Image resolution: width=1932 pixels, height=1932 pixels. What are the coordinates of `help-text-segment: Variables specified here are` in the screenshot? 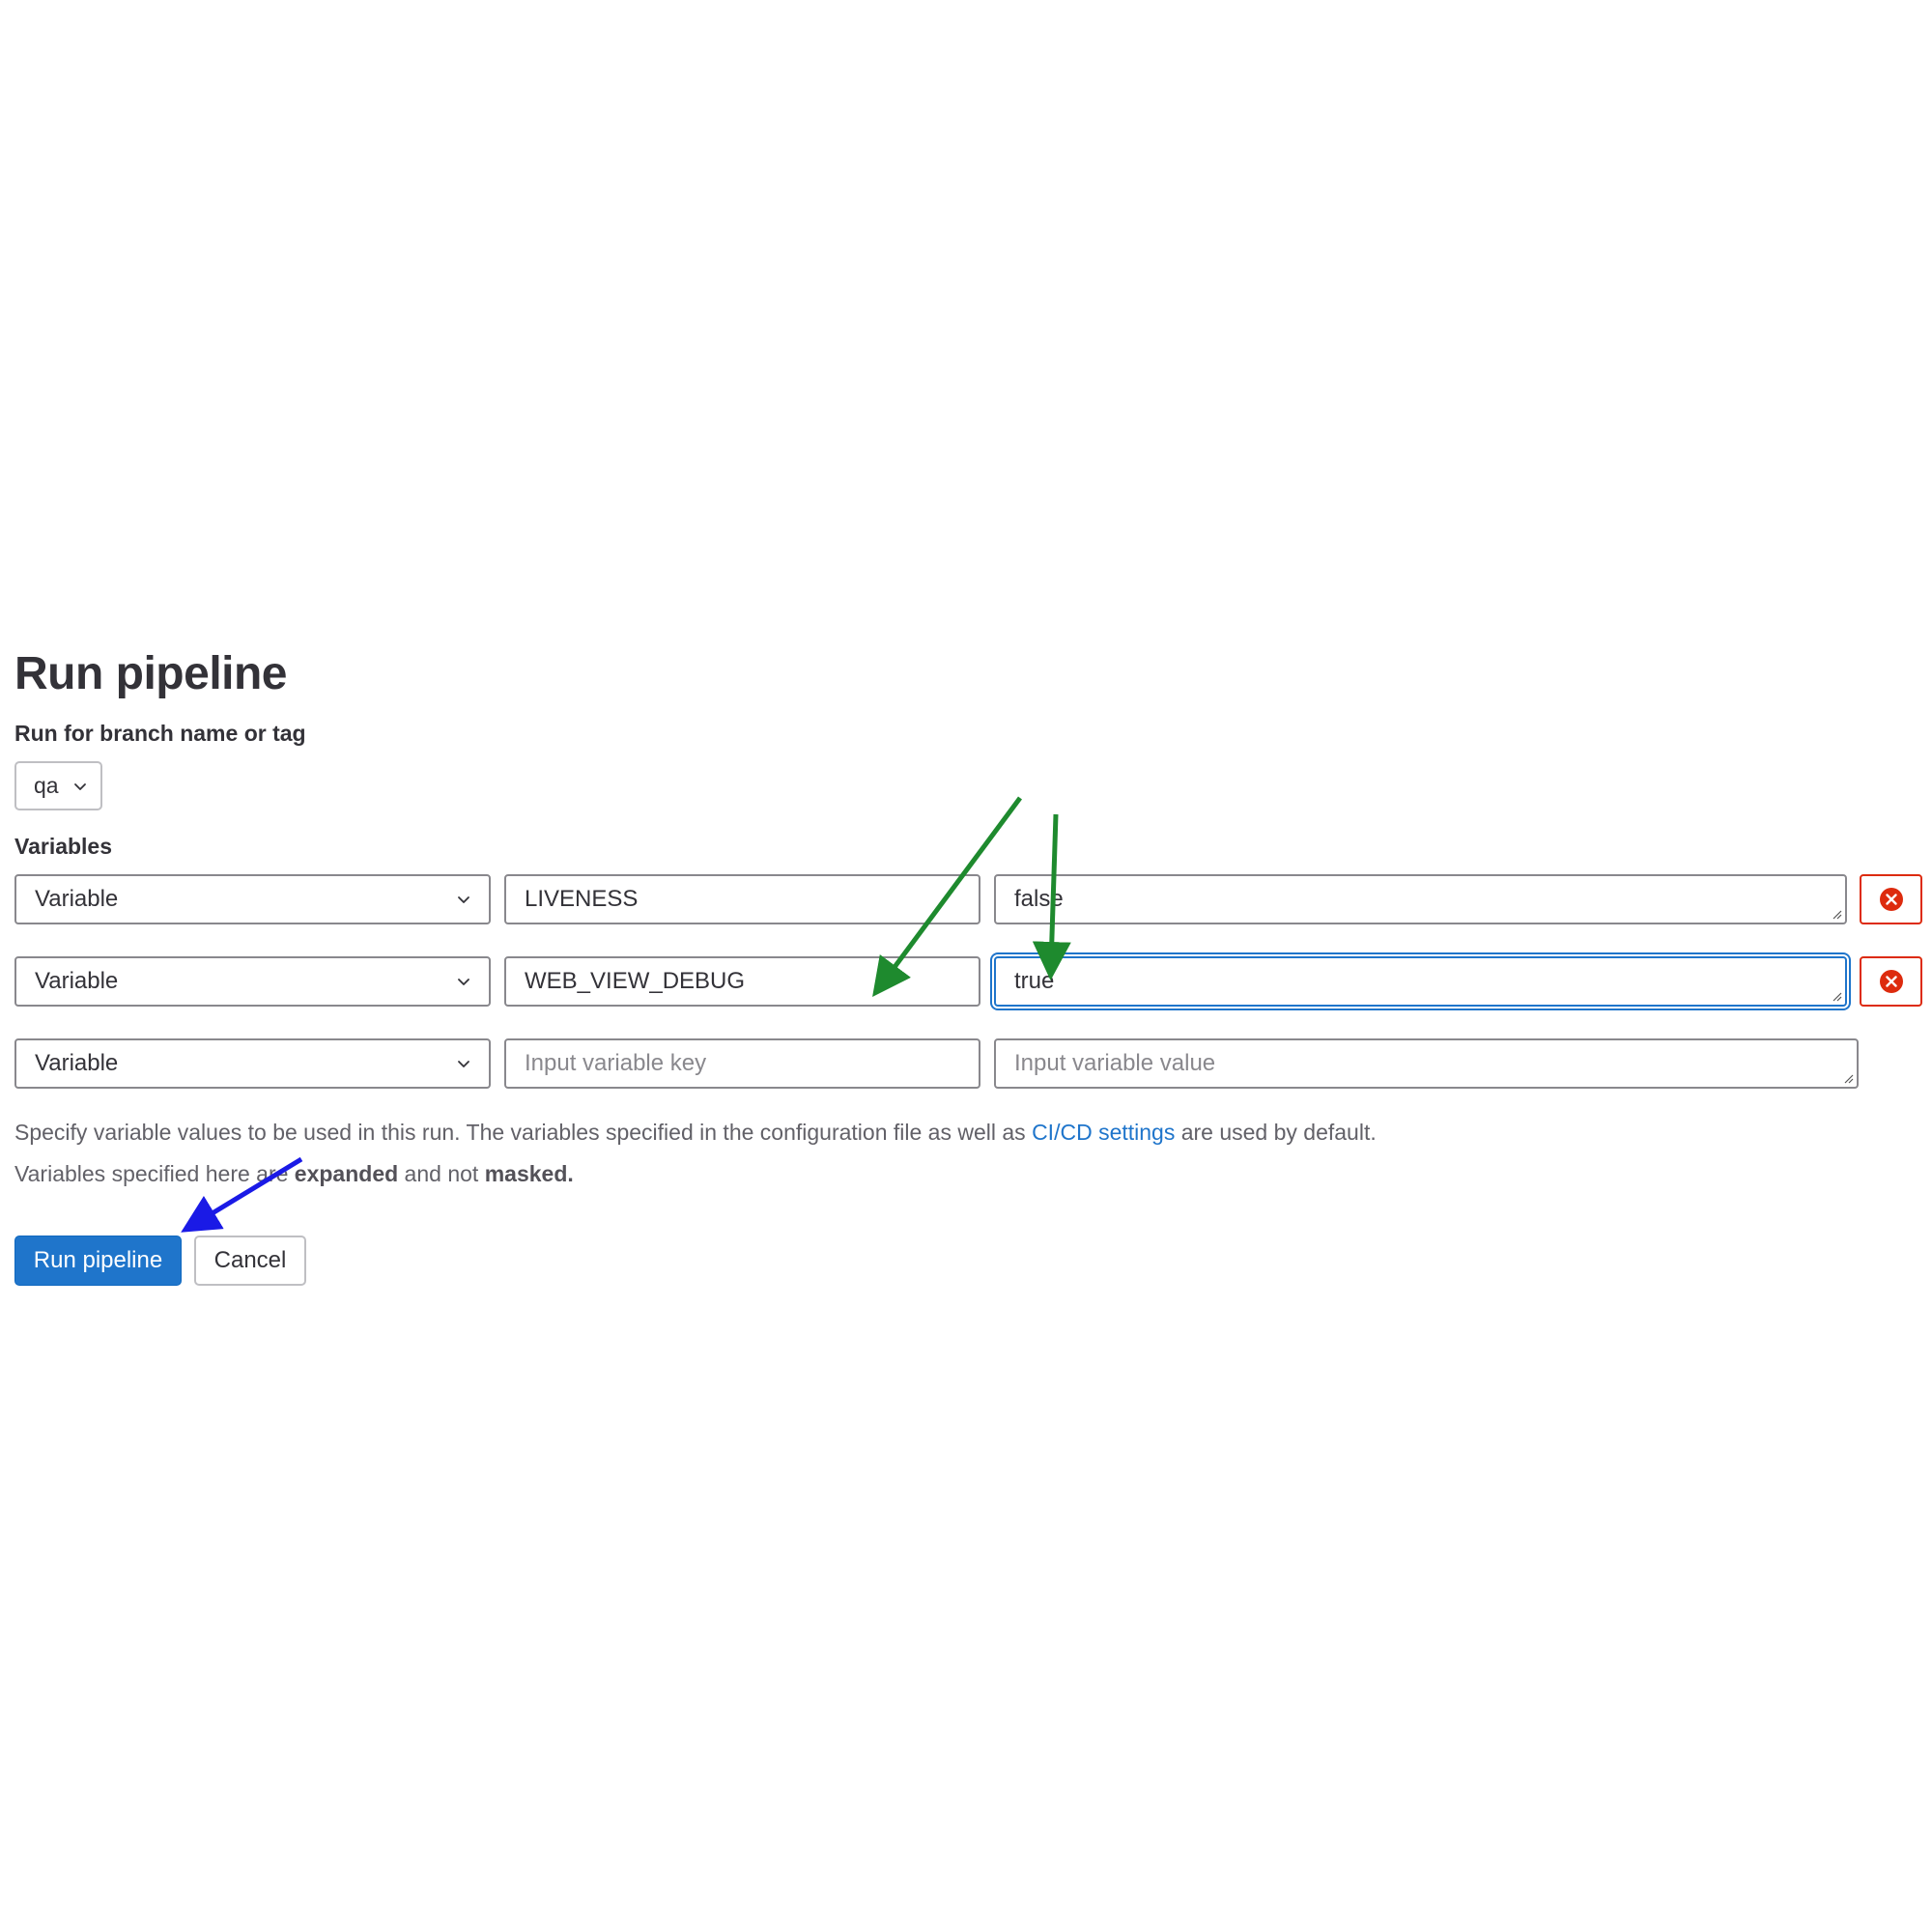 It's located at (154, 1173).